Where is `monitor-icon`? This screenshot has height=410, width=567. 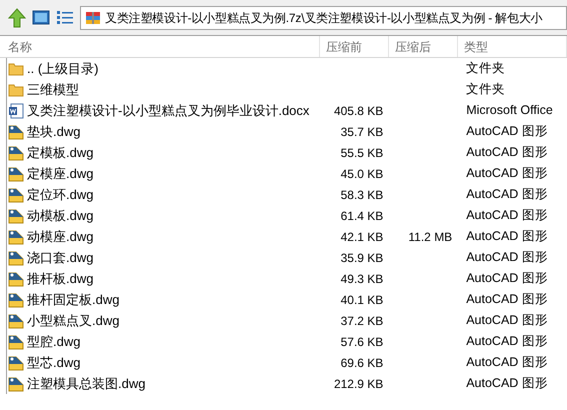
monitor-icon is located at coordinates (41, 17).